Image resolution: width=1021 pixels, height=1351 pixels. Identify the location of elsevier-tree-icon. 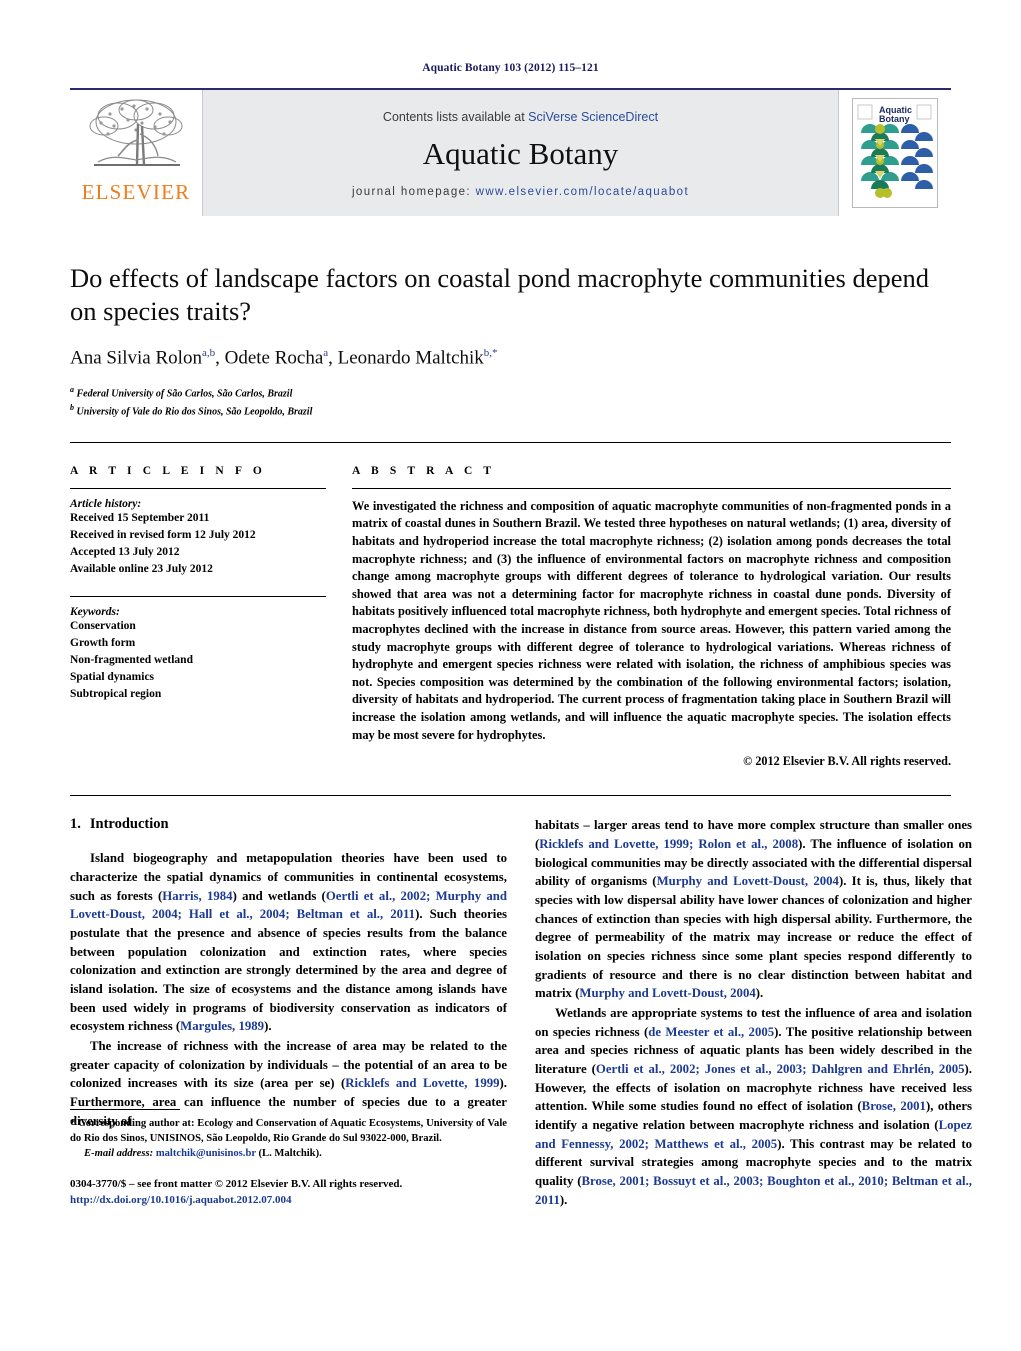
(136, 137).